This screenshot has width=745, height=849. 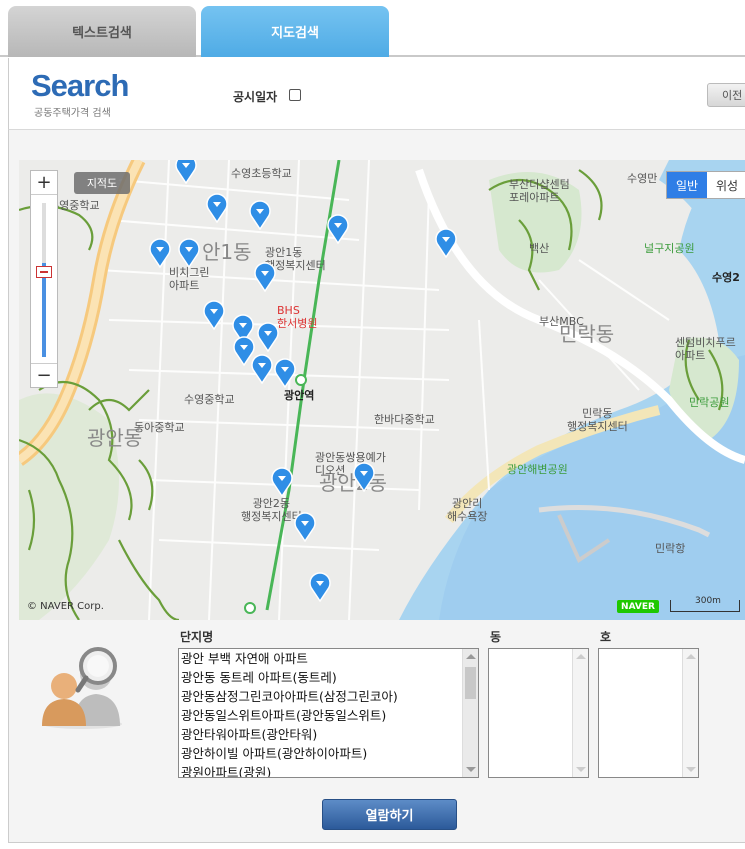 I want to click on map-label: 수영초등학교, so click(x=261, y=173).